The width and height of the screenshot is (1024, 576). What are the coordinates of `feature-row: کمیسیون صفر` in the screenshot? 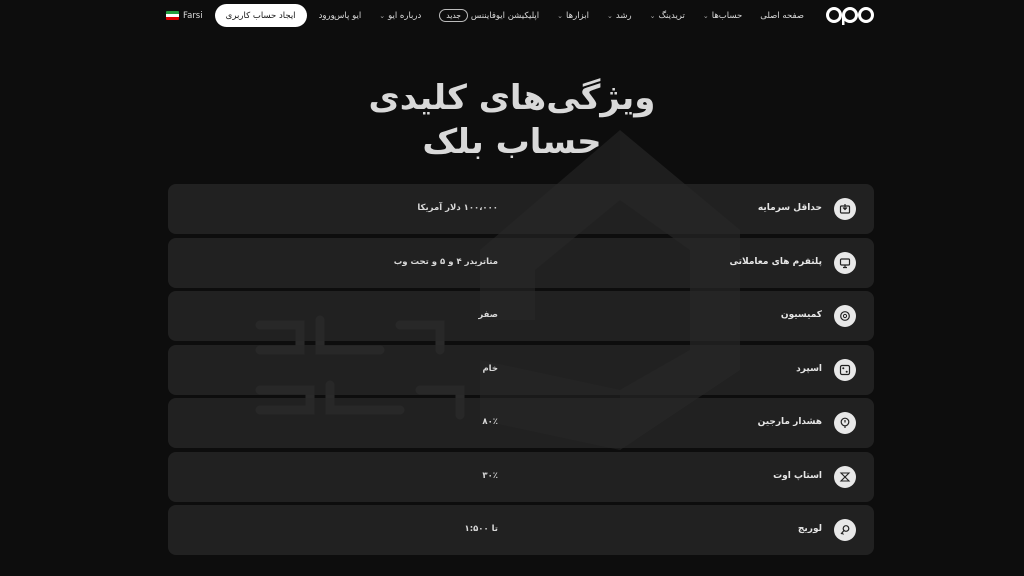 It's located at (521, 316).